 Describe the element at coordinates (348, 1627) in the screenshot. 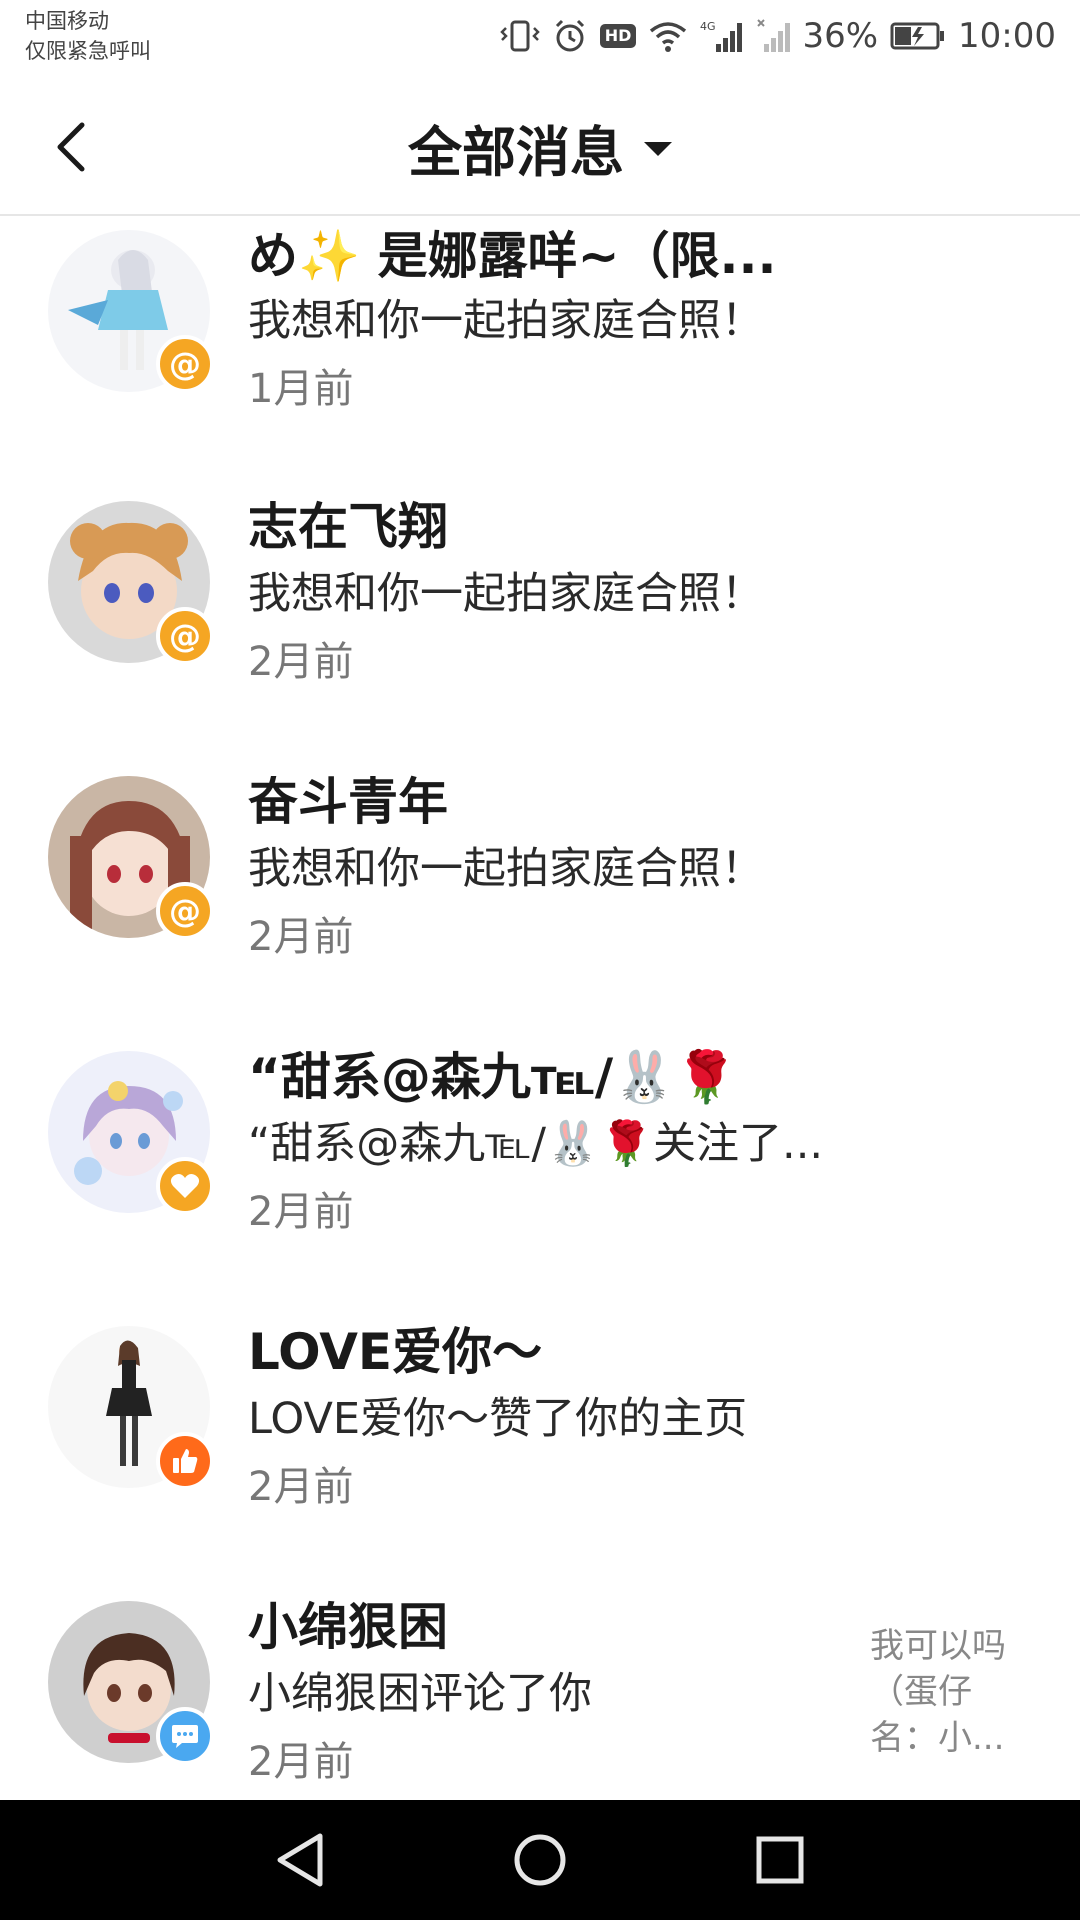

I see `sender-name: 小绵狠困` at that location.